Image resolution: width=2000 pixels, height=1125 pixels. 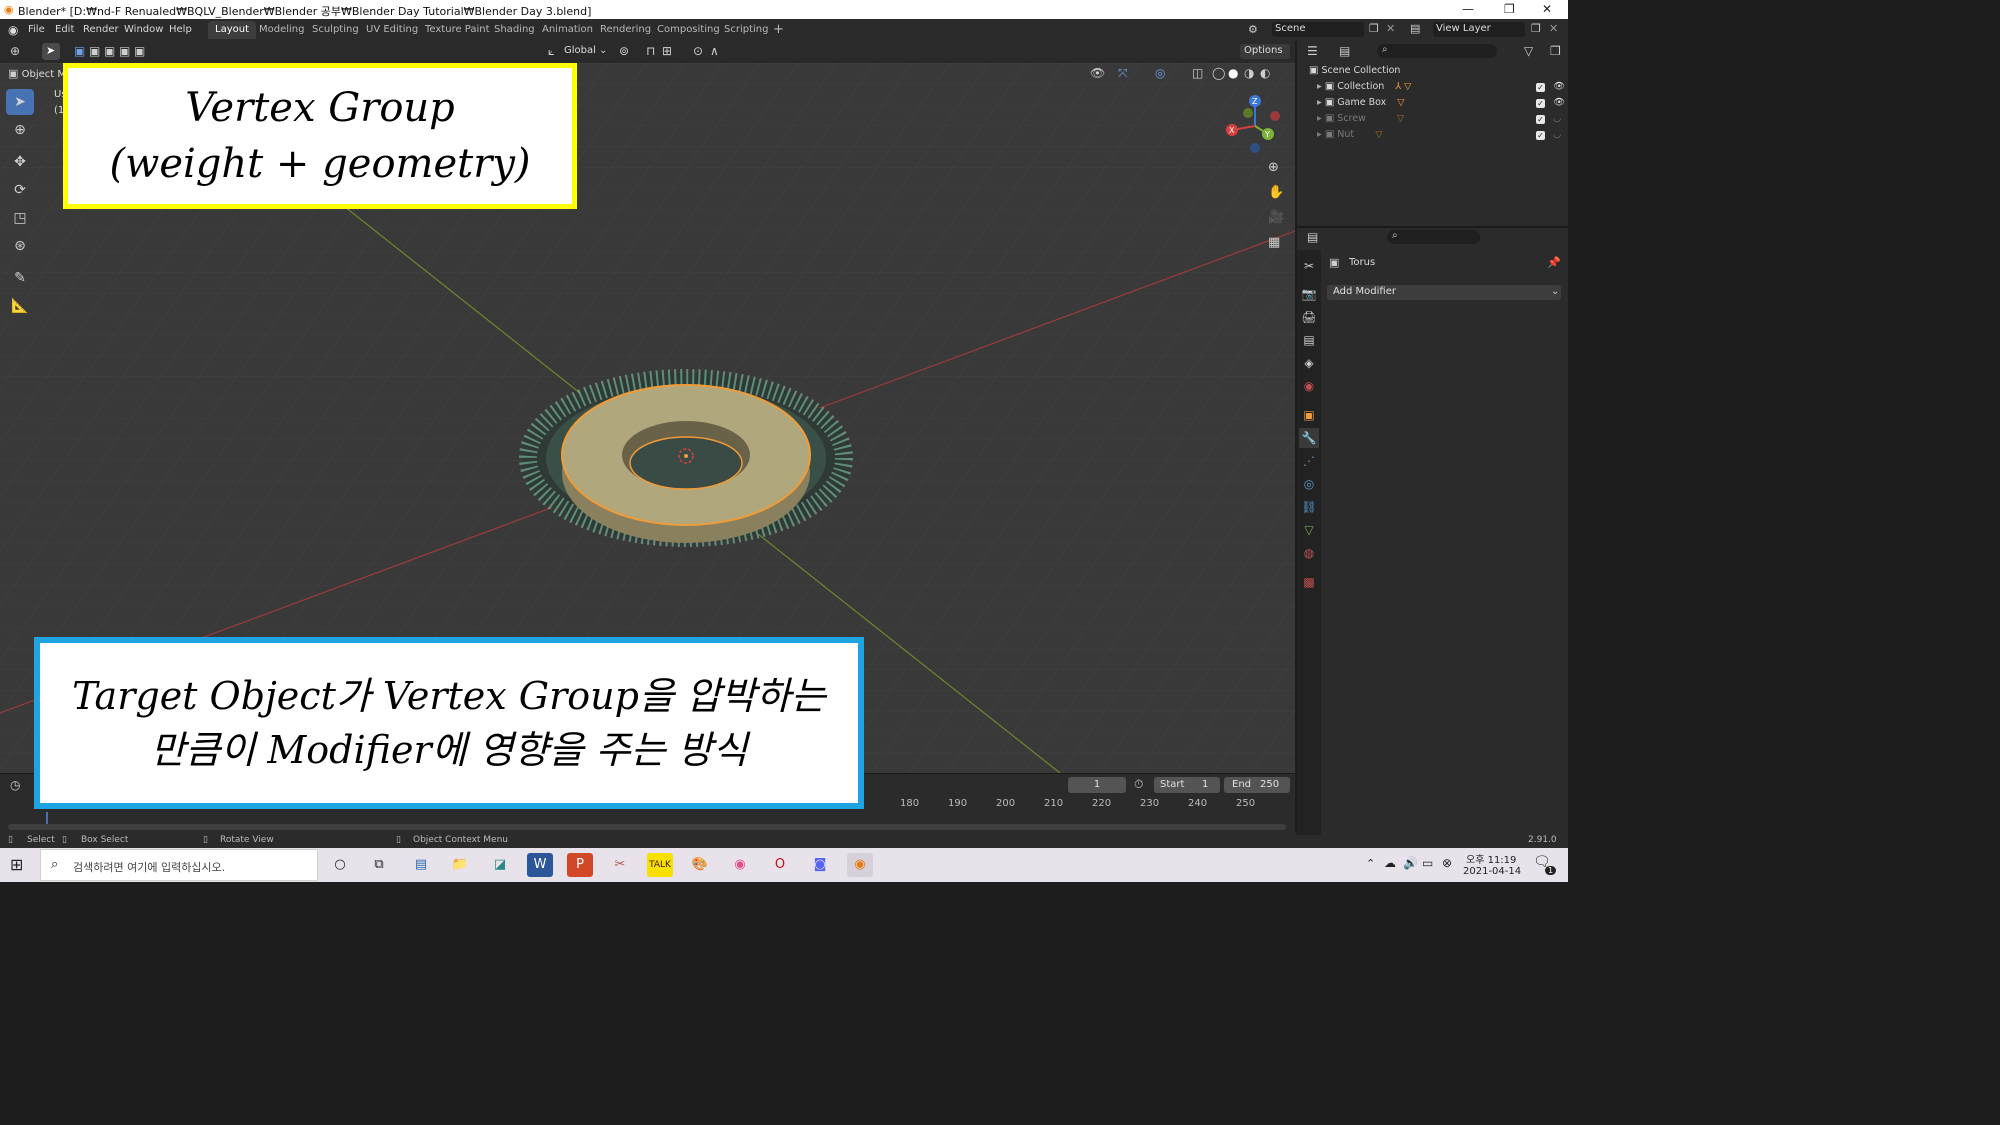 I want to click on view-layer-icon: ▤, so click(x=1415, y=28).